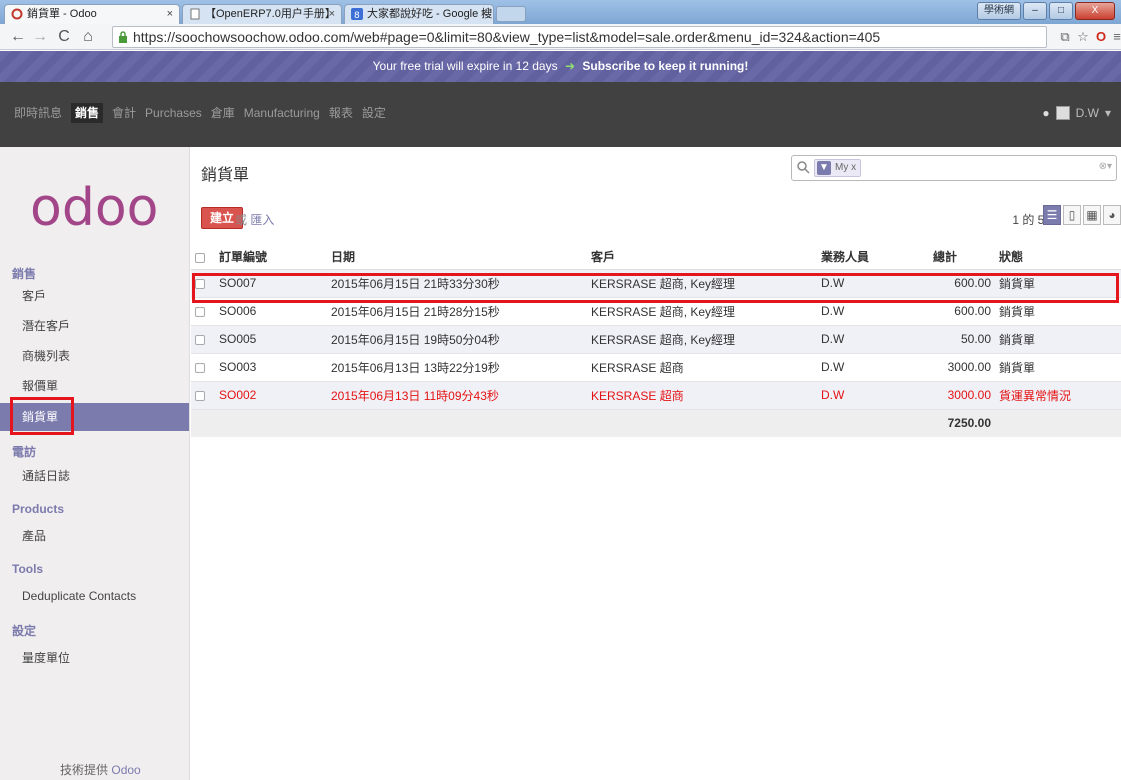 This screenshot has height=780, width=1121. I want to click on sidebar-item-products: 產品, so click(94, 536).